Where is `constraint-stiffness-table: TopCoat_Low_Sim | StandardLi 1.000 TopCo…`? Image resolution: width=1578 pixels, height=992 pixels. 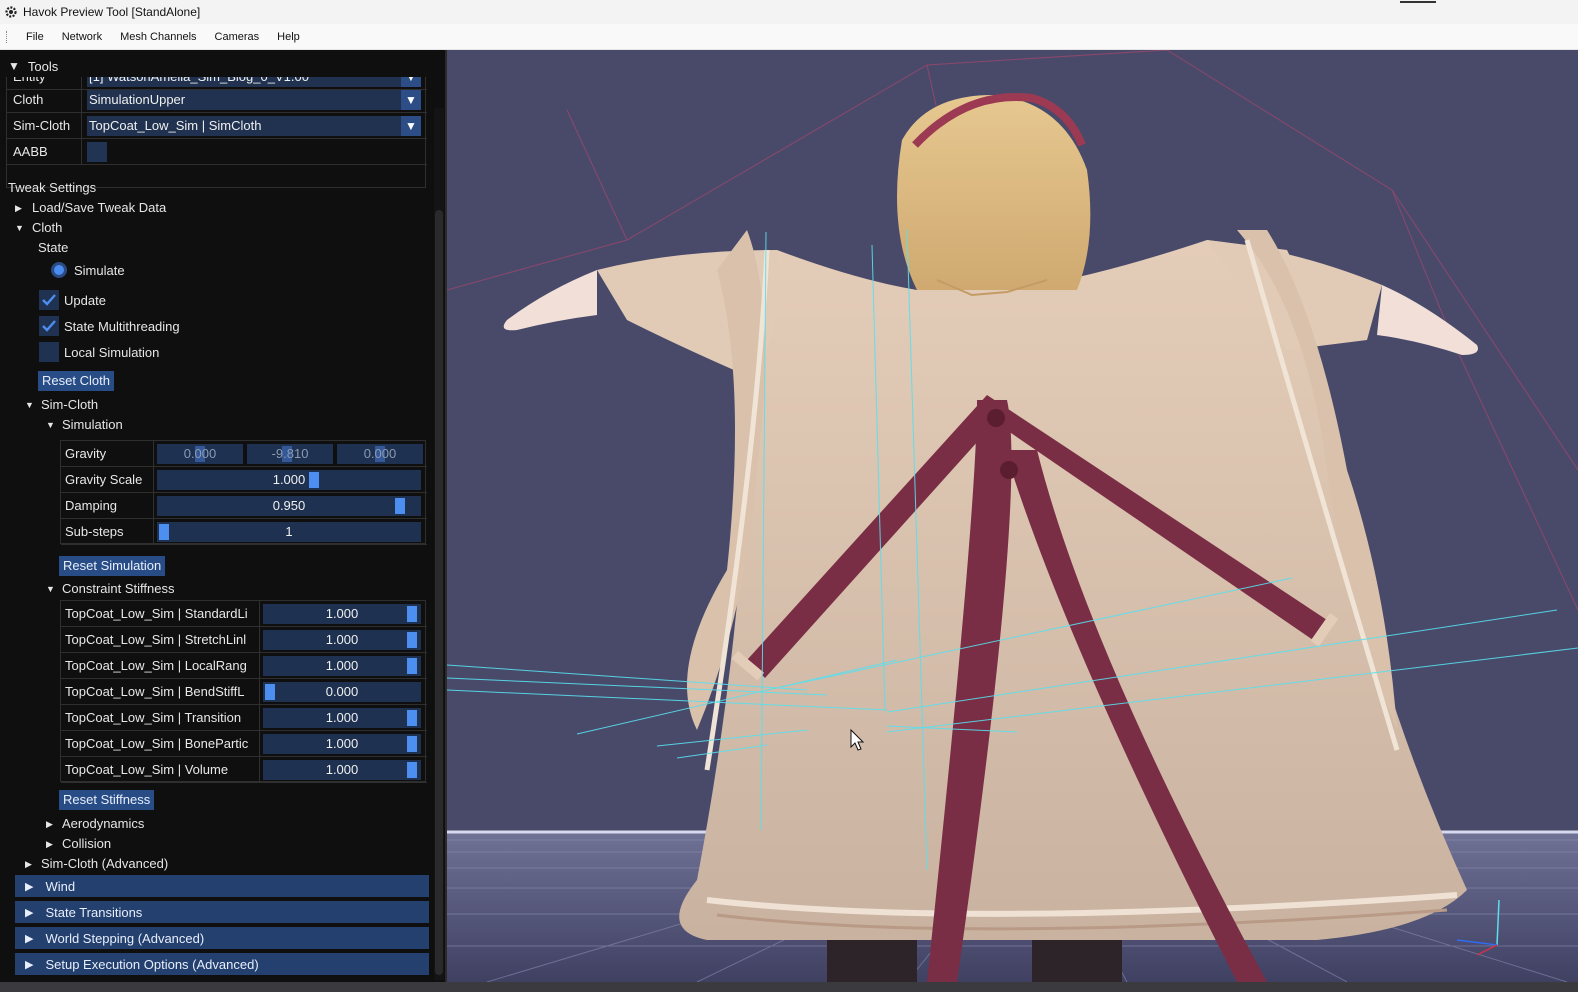 constraint-stiffness-table: TopCoat_Low_Sim | StandardLi 1.000 TopCo… is located at coordinates (243, 691).